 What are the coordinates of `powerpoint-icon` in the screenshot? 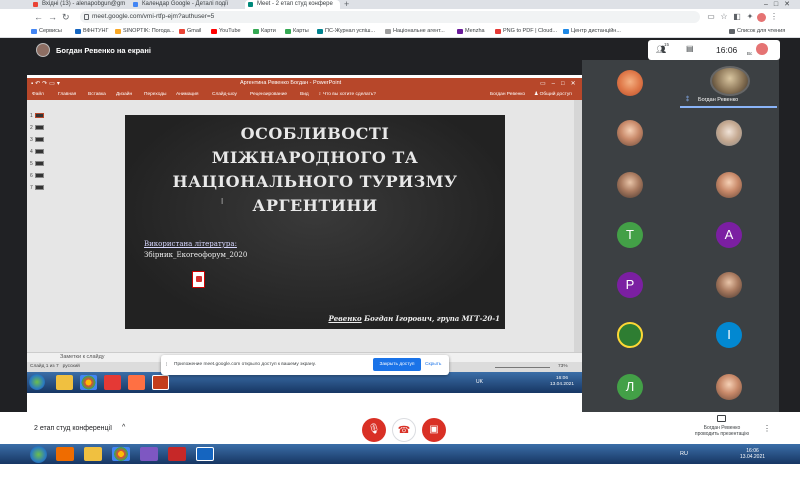 It's located at (160, 382).